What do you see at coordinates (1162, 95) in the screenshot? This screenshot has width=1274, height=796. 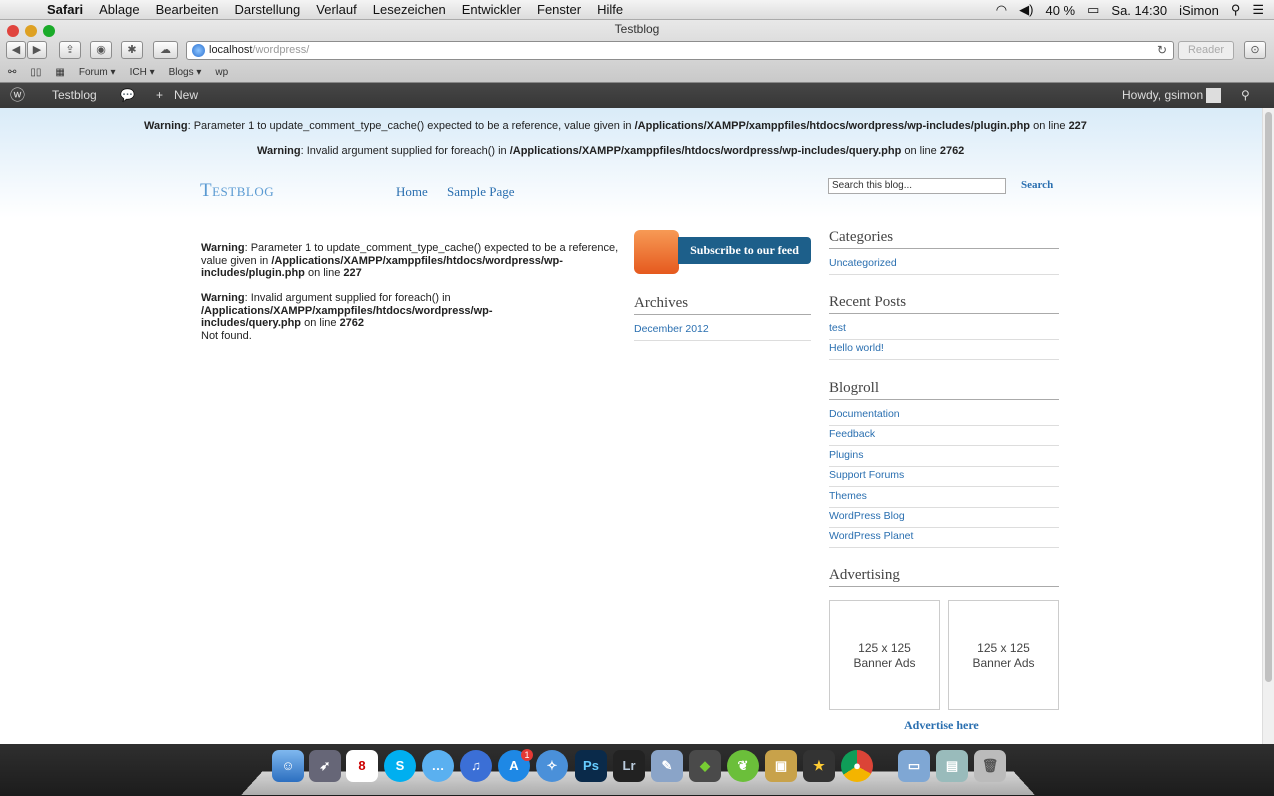 I see `howdy-user: Howdy, gsimon` at bounding box center [1162, 95].